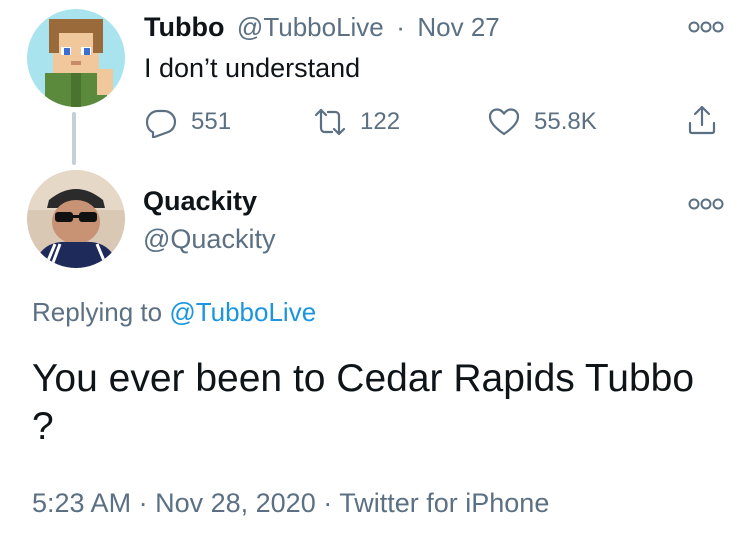 The height and width of the screenshot is (552, 750). I want to click on parent-display-name: Tubbo, so click(184, 27).